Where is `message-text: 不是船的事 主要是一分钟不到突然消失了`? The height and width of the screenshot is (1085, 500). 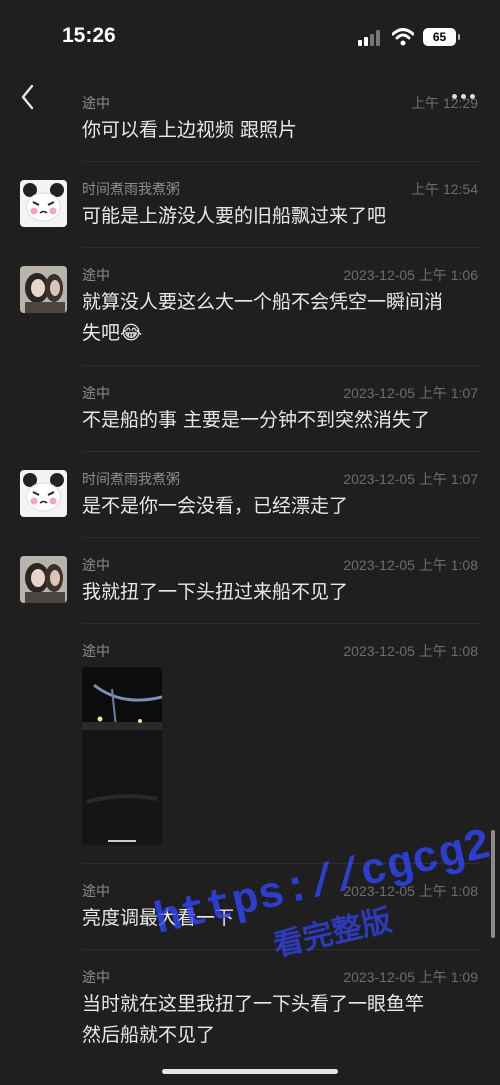 message-text: 不是船的事 主要是一分钟不到突然消失了 is located at coordinates (256, 420).